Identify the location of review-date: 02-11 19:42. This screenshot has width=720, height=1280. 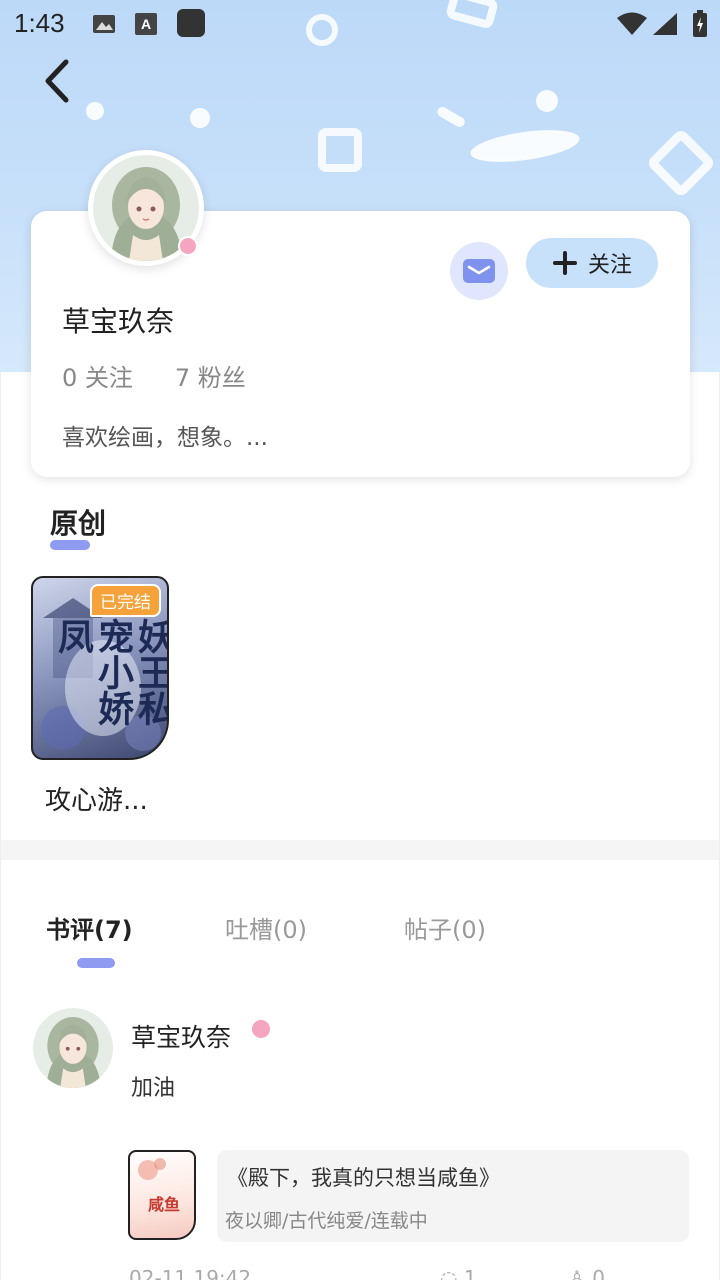
(190, 1273).